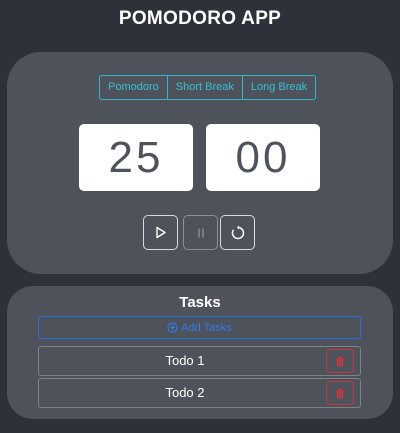 This screenshot has width=400, height=433. I want to click on plus-circle-icon, so click(172, 327).